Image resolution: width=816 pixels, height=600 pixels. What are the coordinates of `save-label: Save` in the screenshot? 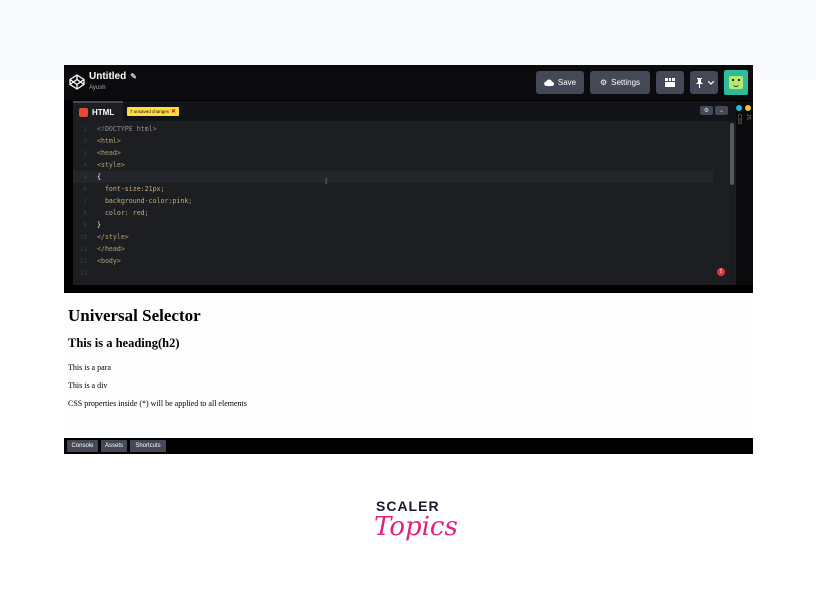 It's located at (567, 82).